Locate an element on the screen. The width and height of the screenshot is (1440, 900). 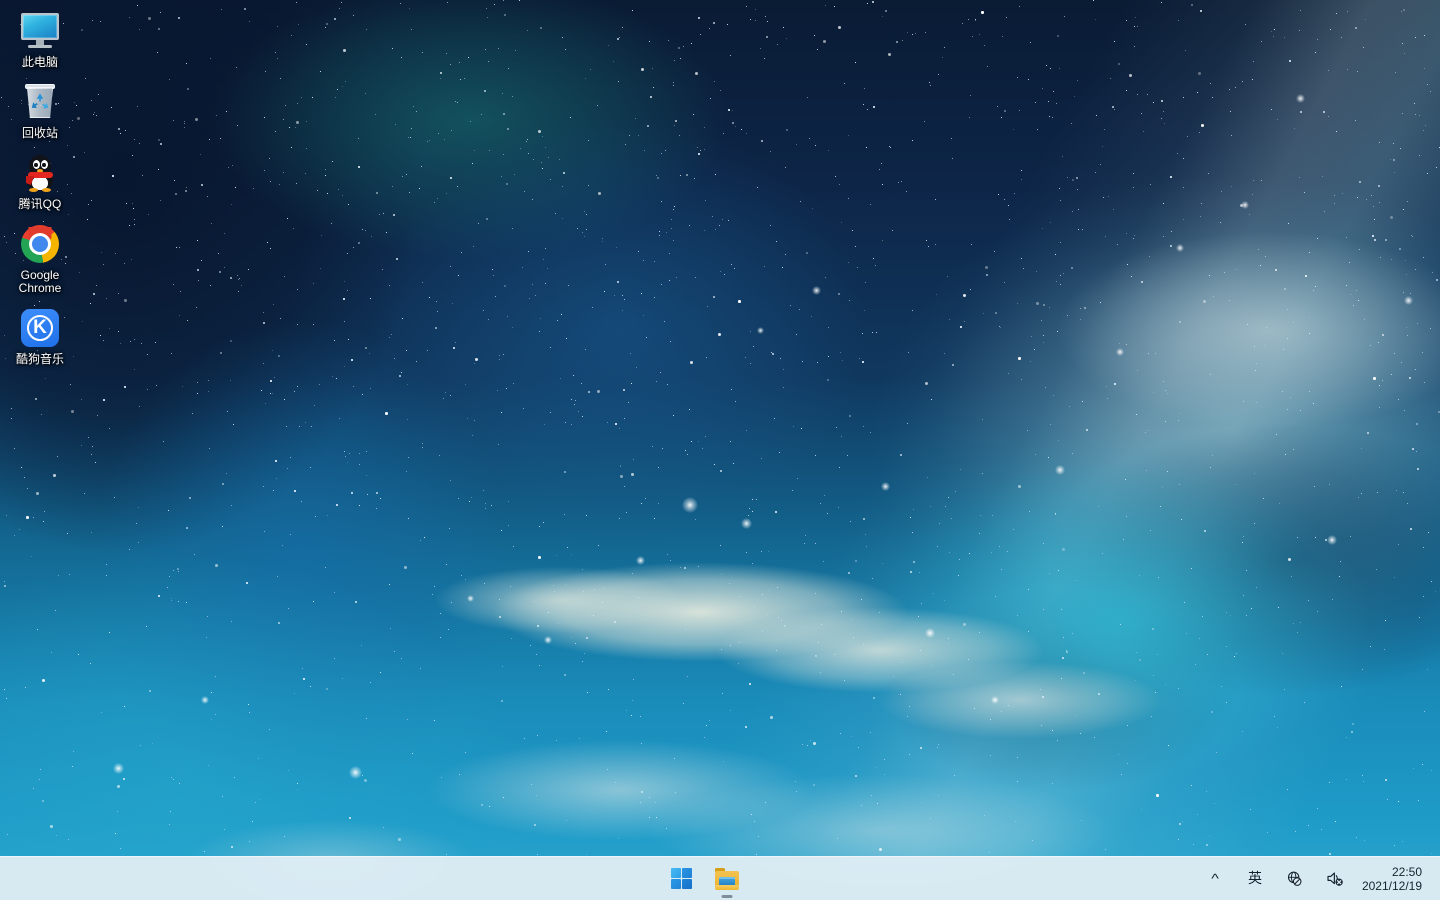
desktop-icon-label: 回收站 is located at coordinates (39, 133).